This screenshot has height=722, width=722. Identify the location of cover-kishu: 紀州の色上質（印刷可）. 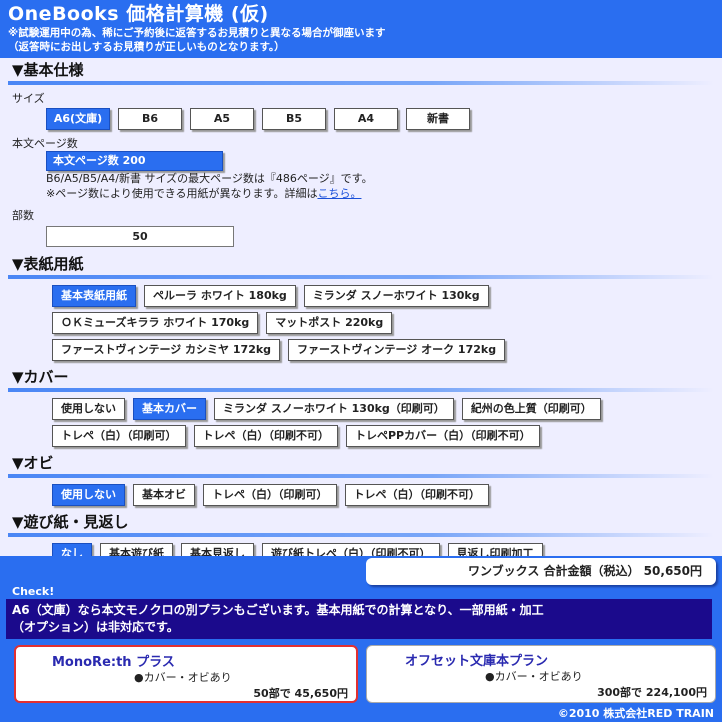
(531, 409).